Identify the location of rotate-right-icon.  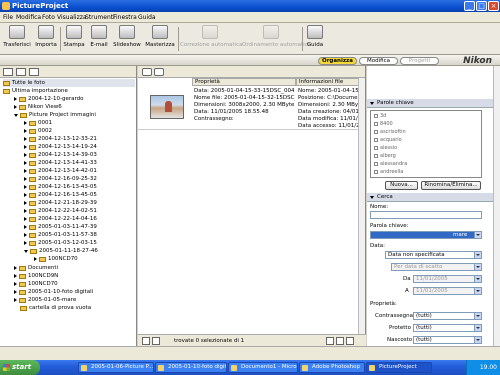
(159, 72).